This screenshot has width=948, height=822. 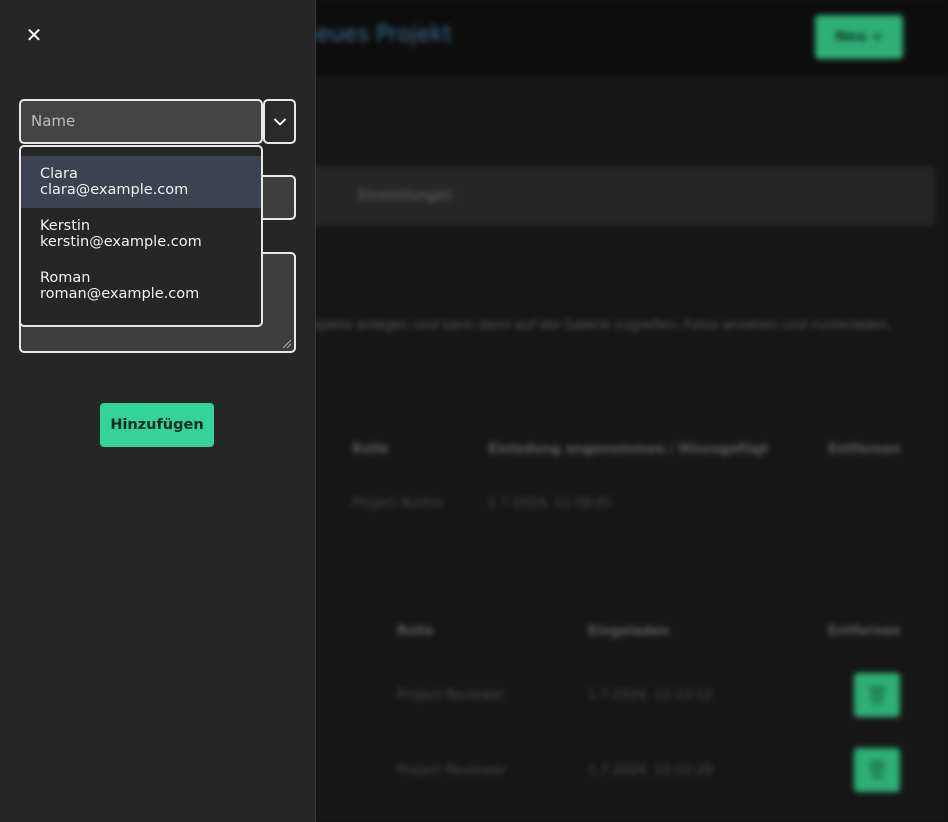 I want to click on option-email: clara@example.com, so click(x=114, y=190).